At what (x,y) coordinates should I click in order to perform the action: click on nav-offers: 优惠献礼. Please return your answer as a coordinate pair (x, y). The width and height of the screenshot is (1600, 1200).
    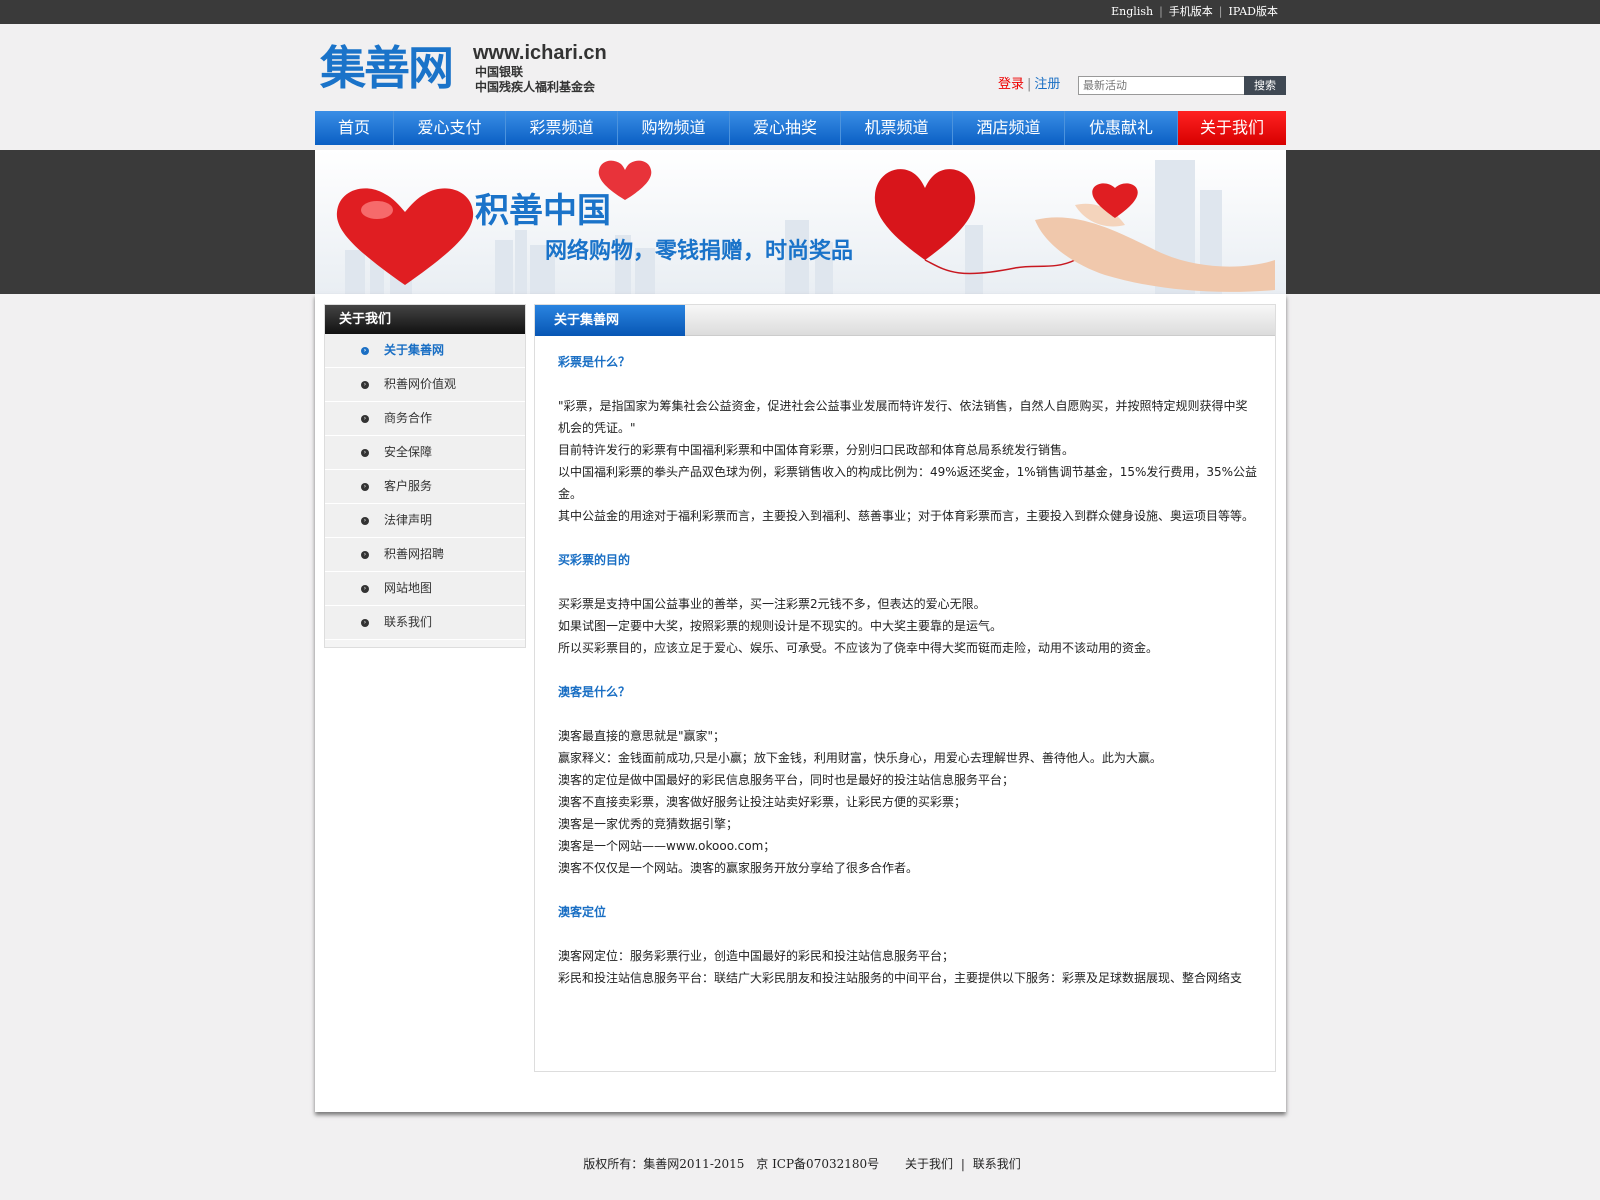
    Looking at the image, I should click on (1121, 128).